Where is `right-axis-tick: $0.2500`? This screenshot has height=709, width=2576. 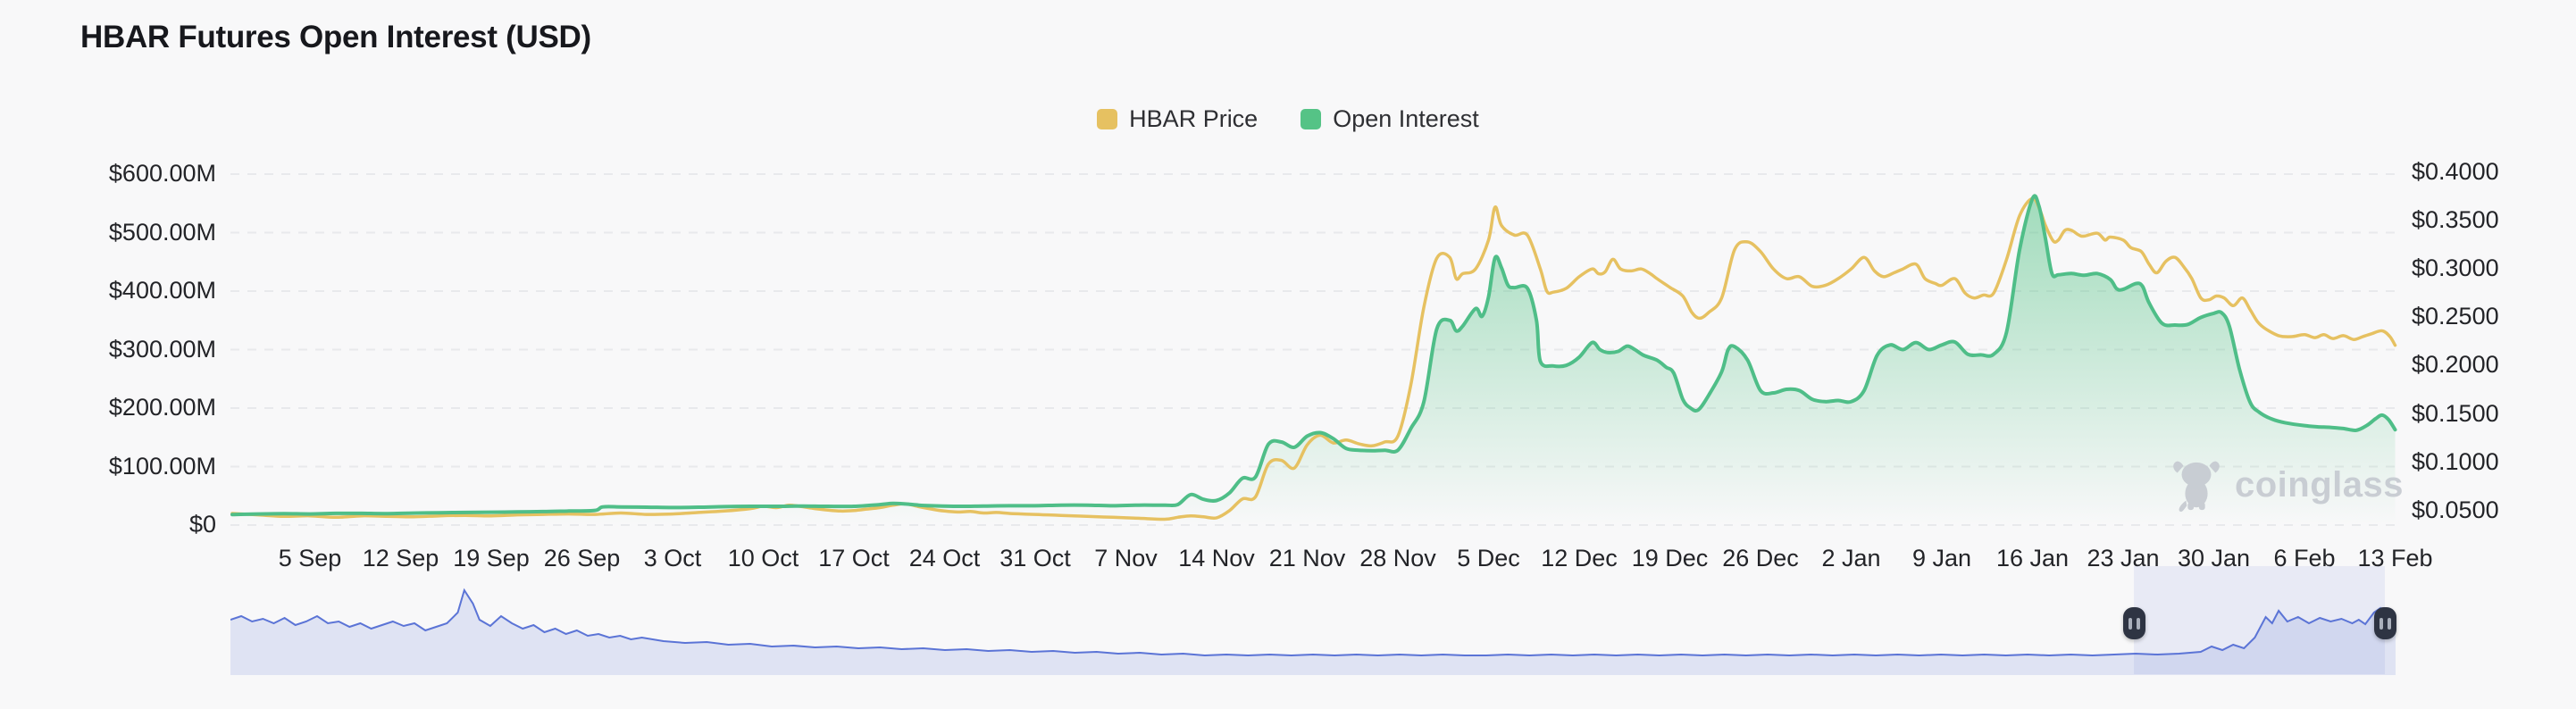
right-axis-tick: $0.2500 is located at coordinates (2456, 316).